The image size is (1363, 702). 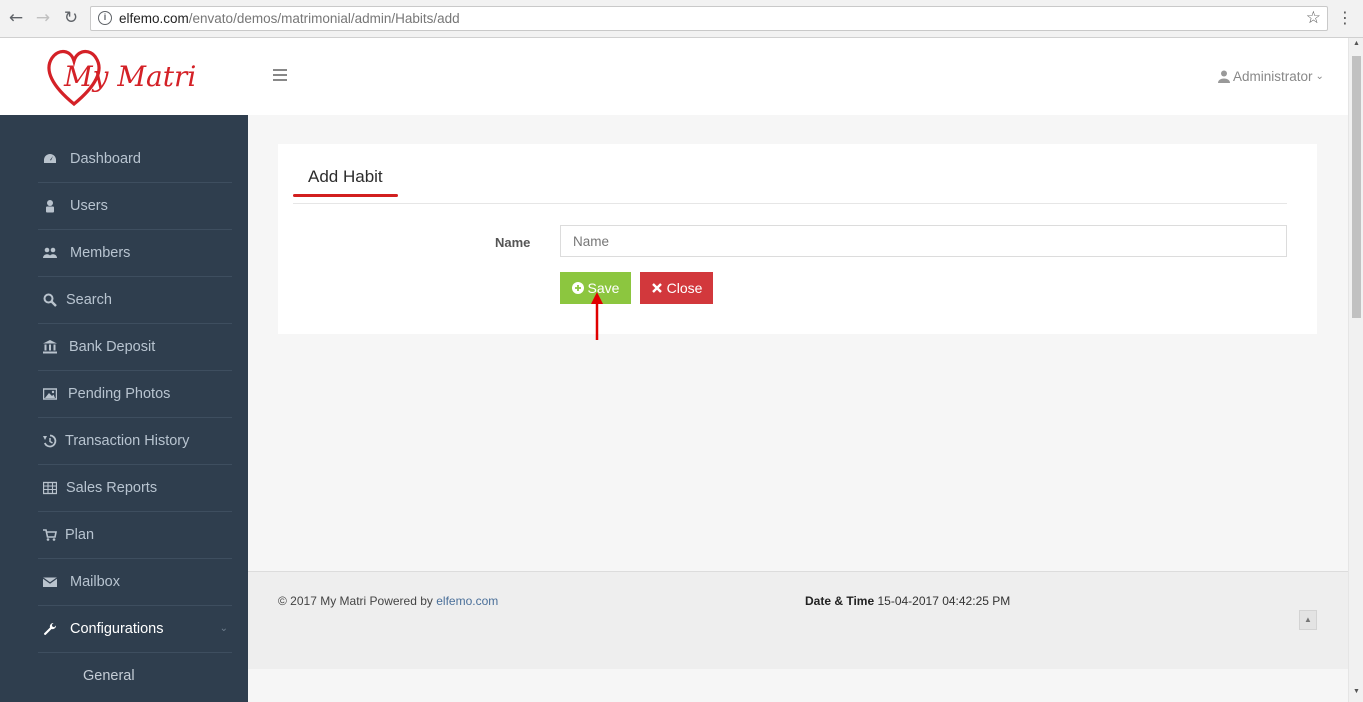 I want to click on sidebar-item-pending-photos: Pending Photos, so click(x=135, y=394).